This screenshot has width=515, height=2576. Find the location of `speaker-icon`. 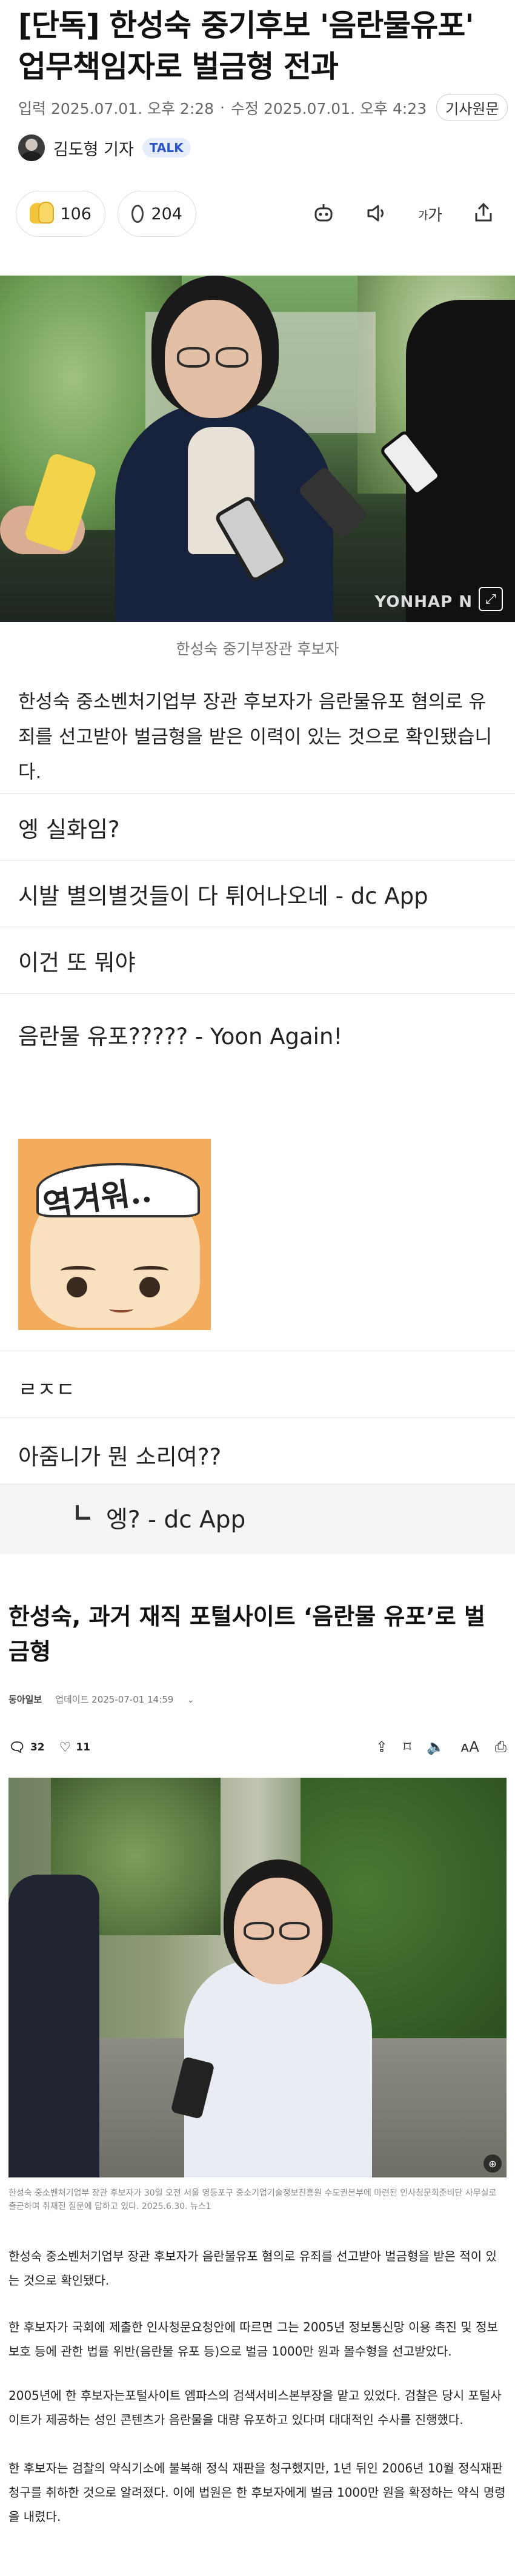

speaker-icon is located at coordinates (377, 213).